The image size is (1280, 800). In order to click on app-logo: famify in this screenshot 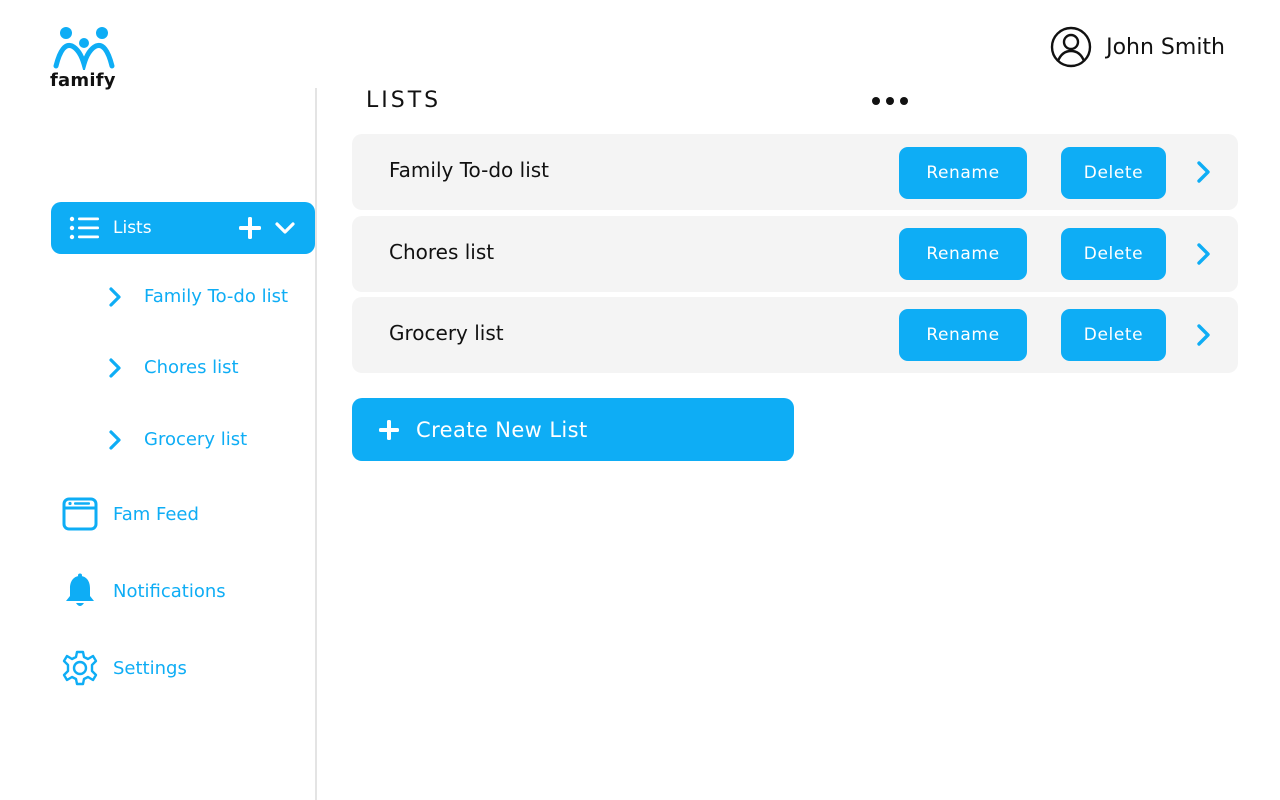, I will do `click(85, 57)`.